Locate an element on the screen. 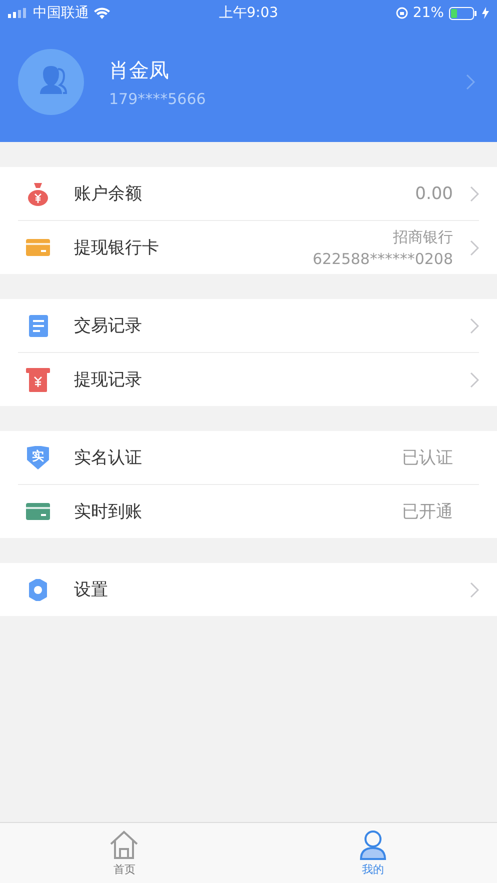 The image size is (497, 883). rotation-lock-icon is located at coordinates (402, 13).